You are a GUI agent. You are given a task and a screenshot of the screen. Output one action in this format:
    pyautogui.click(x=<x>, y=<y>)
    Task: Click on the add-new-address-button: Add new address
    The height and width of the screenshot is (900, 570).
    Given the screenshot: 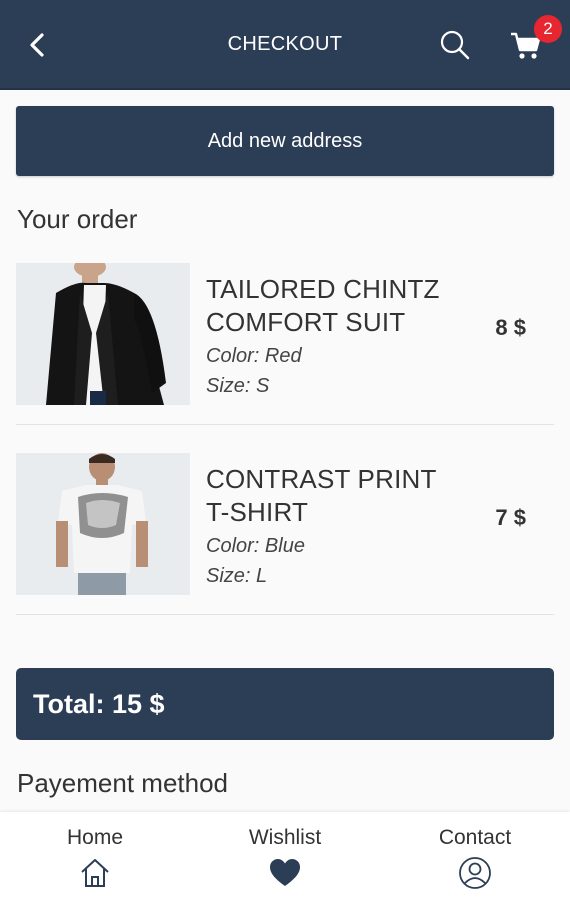 What is the action you would take?
    pyautogui.click(x=285, y=141)
    